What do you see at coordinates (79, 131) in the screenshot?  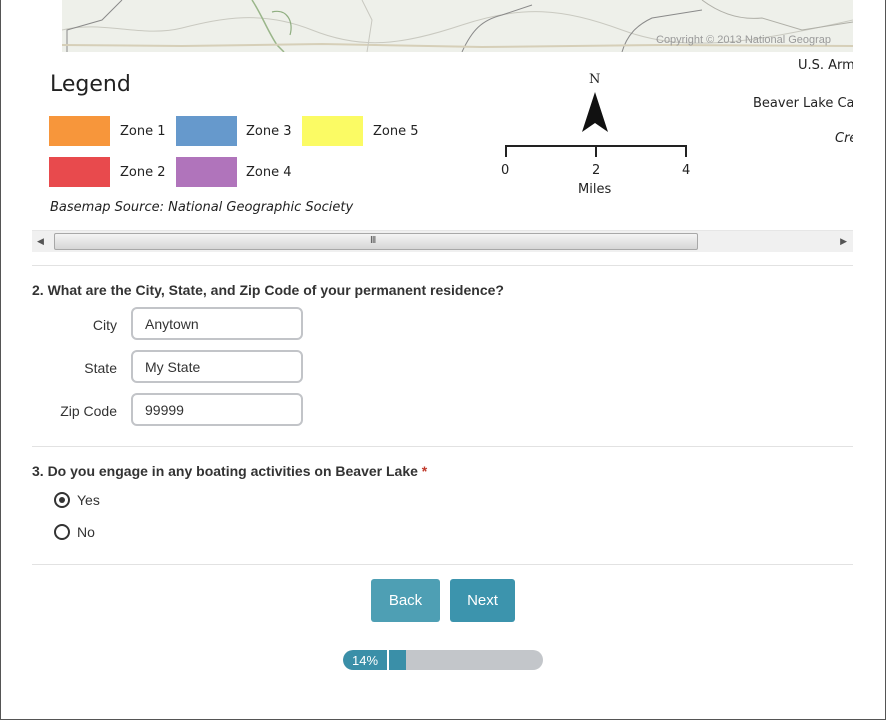 I see `zone-1-swatch` at bounding box center [79, 131].